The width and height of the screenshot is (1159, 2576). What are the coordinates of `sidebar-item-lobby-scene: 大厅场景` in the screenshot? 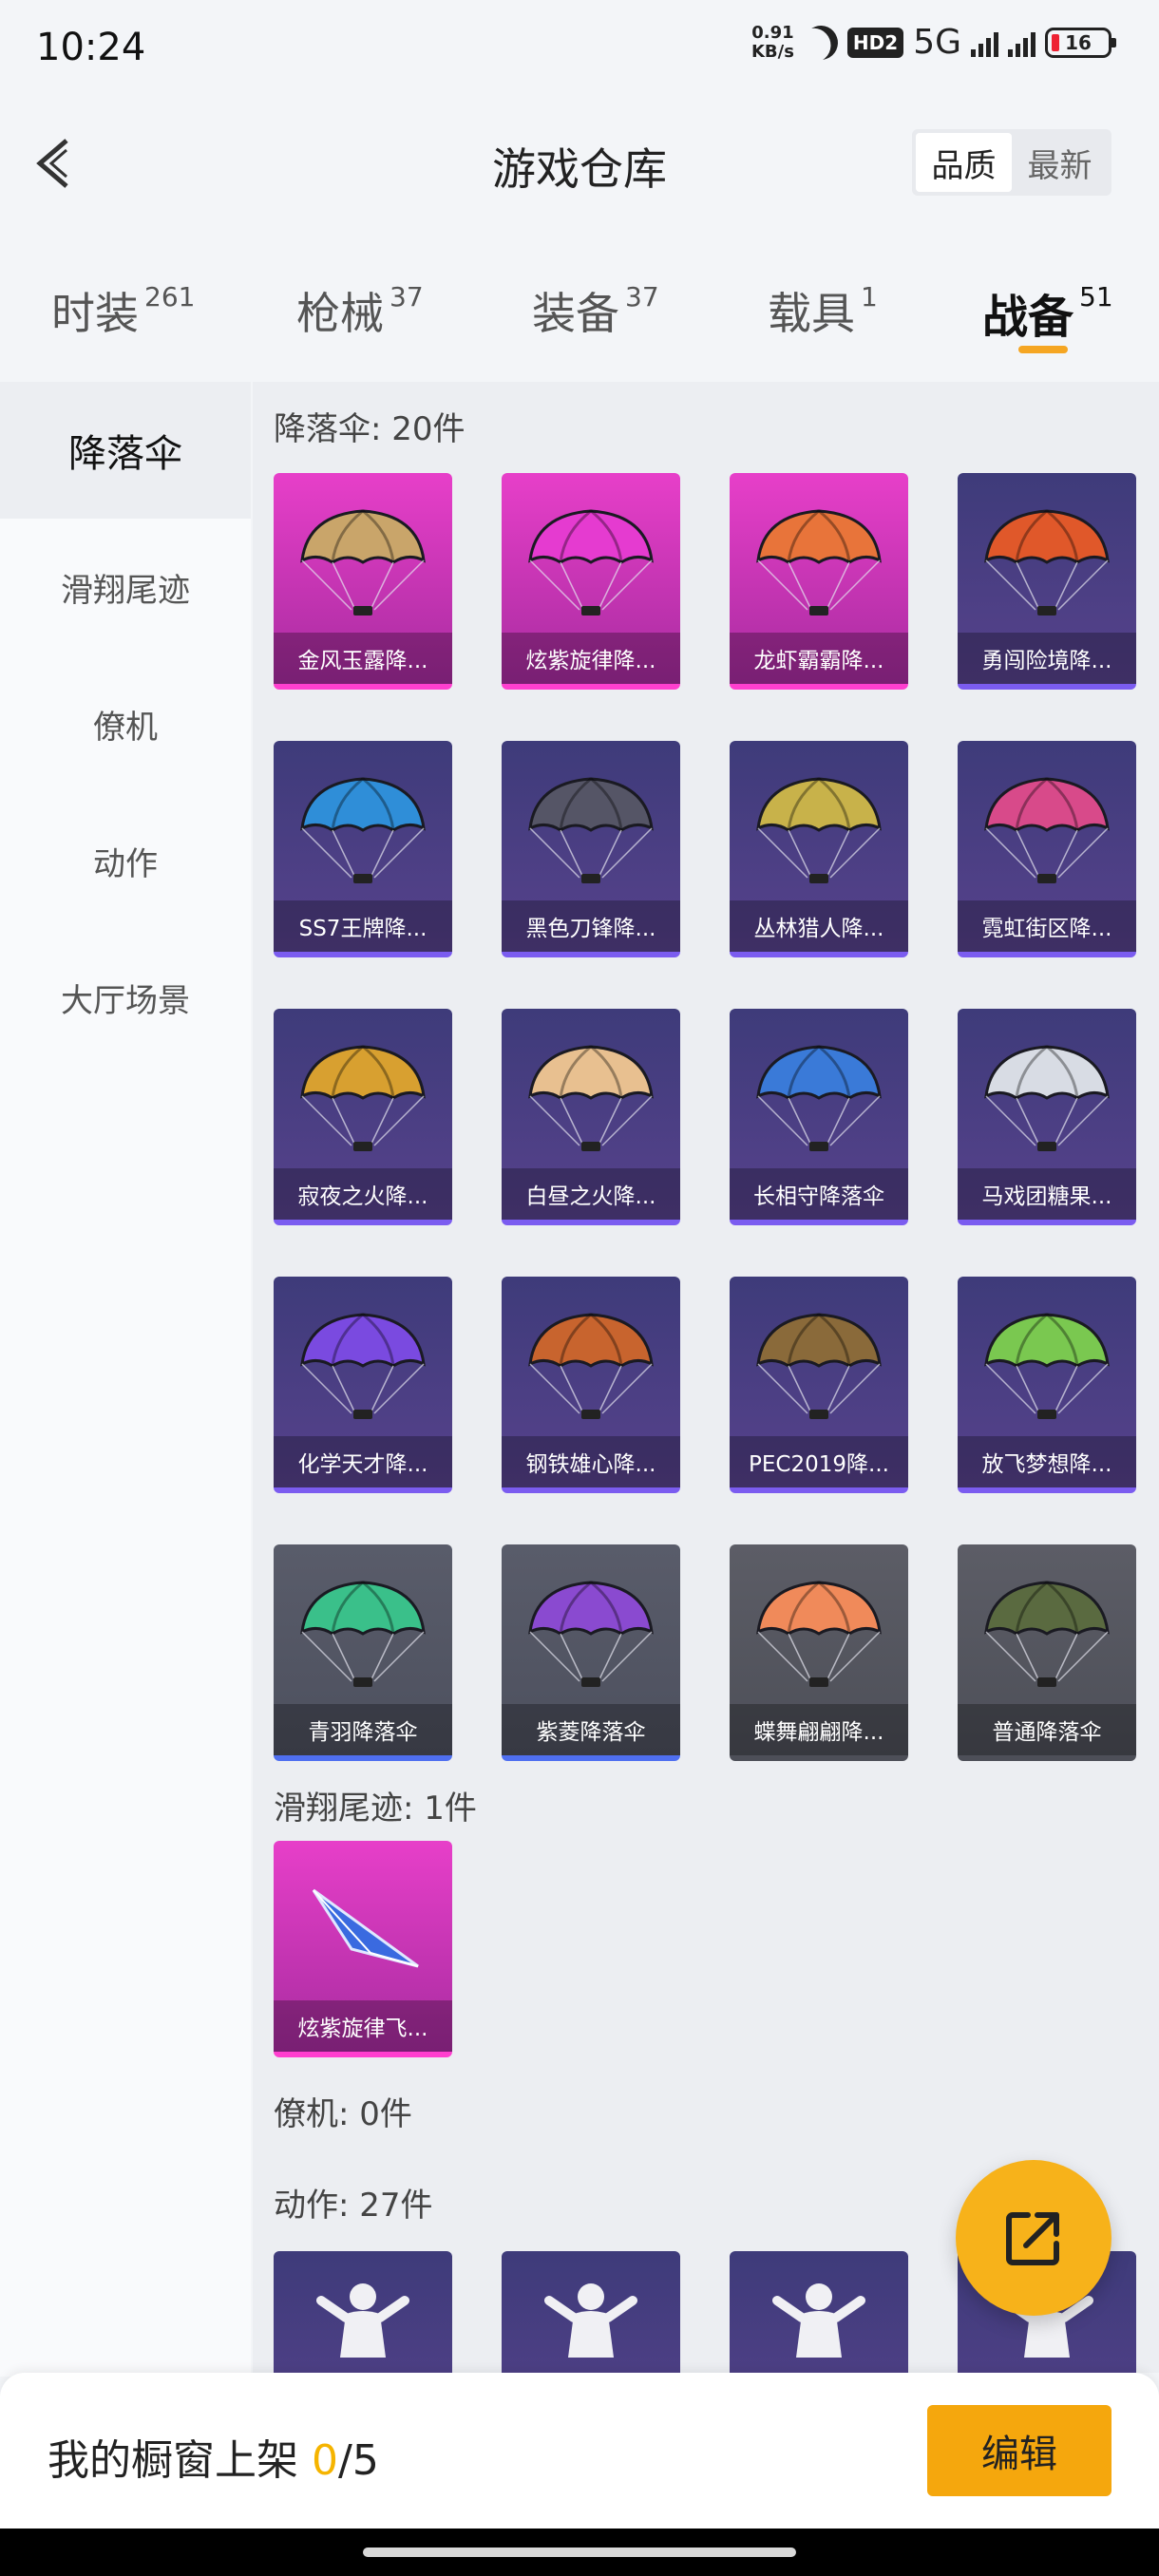 It's located at (125, 998).